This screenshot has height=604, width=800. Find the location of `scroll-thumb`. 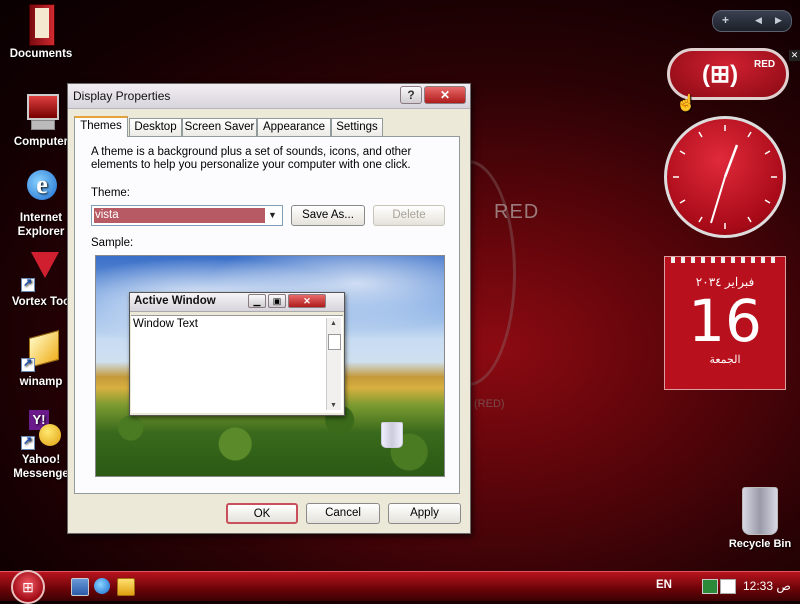

scroll-thumb is located at coordinates (334, 342).